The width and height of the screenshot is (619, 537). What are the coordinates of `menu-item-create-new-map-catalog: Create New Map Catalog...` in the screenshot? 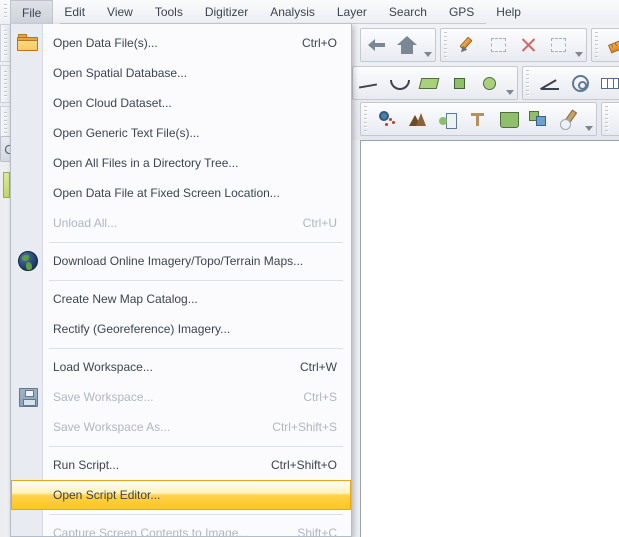 It's located at (181, 299).